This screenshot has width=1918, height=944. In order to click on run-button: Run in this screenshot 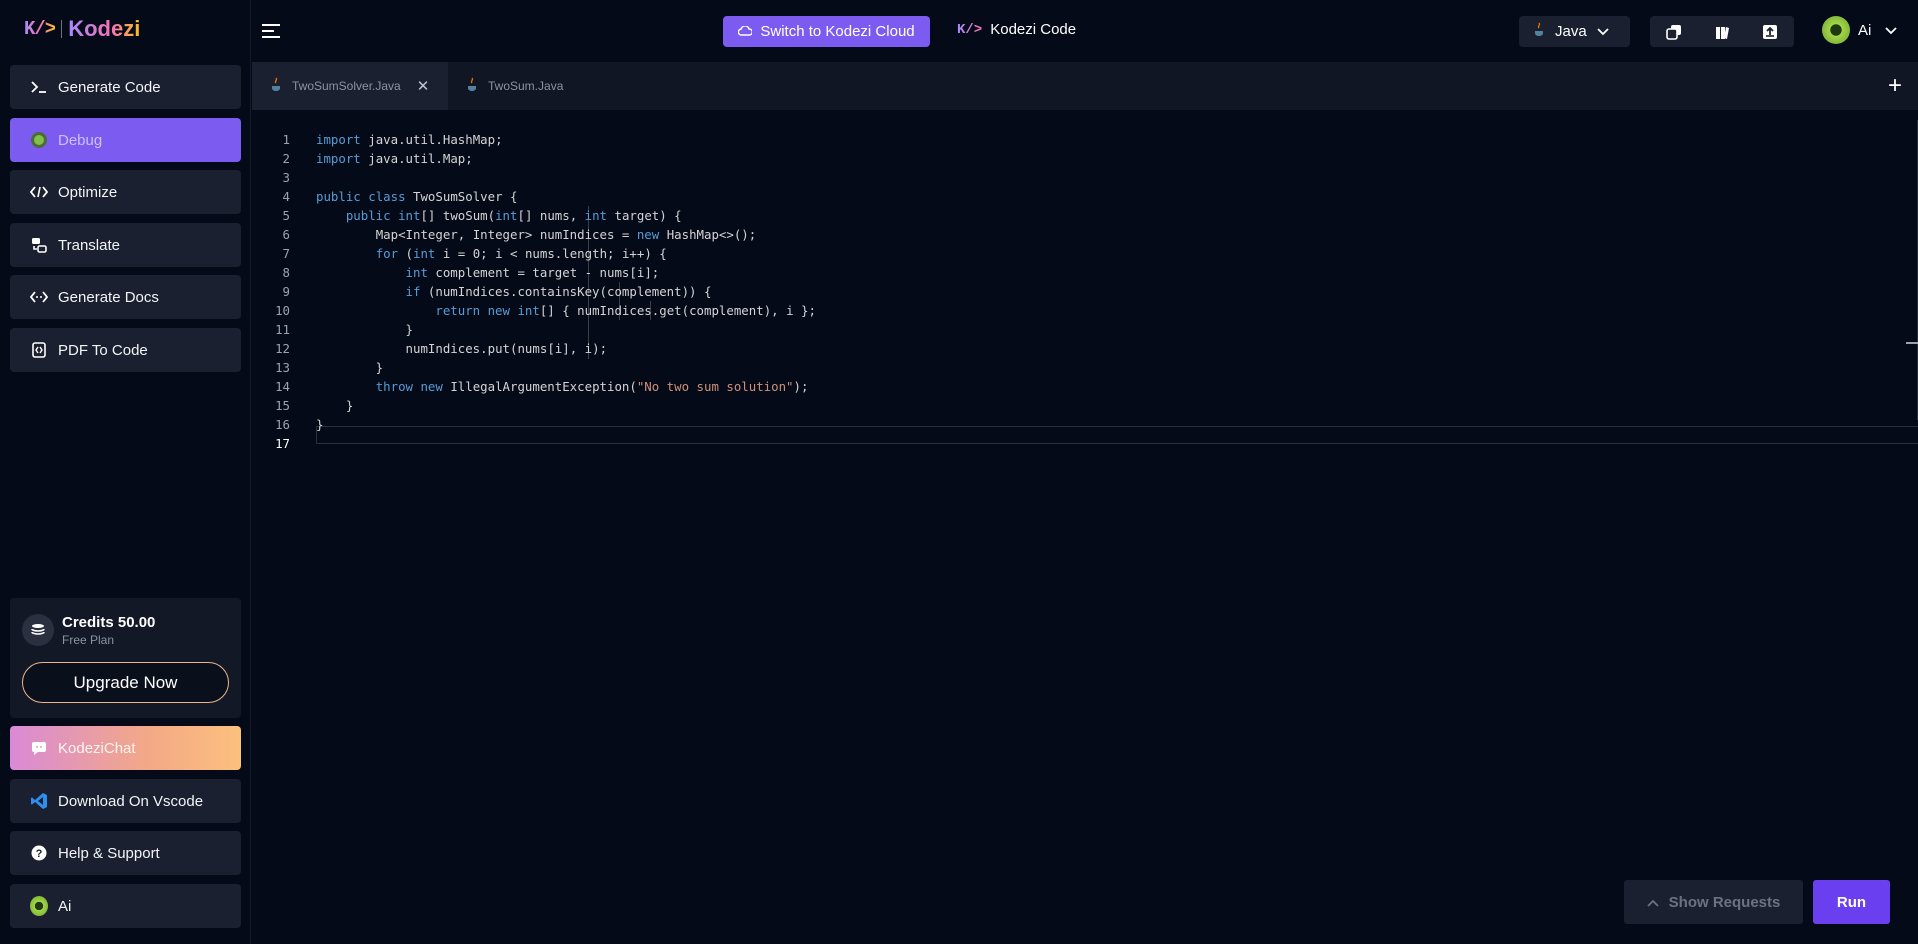, I will do `click(1851, 902)`.